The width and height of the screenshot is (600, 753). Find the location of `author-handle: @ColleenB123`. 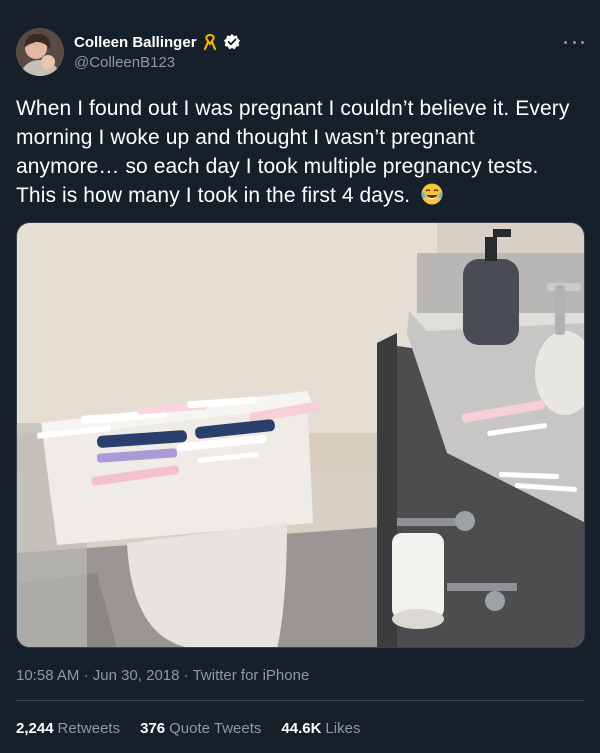

author-handle: @ColleenB123 is located at coordinates (157, 62).